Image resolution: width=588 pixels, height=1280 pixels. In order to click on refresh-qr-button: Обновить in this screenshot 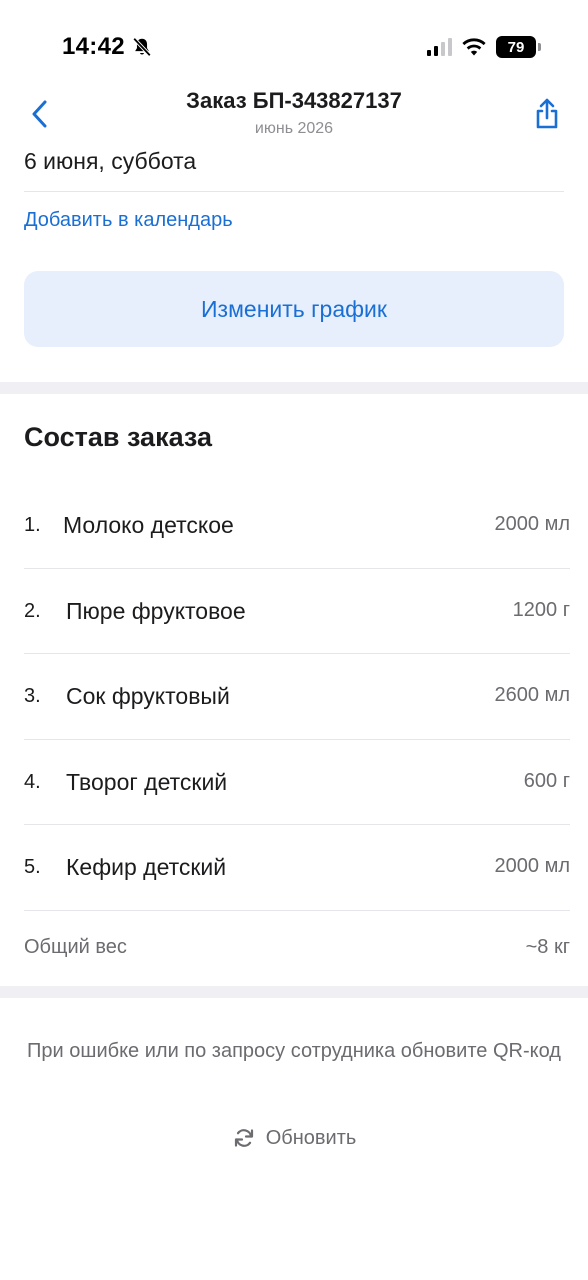, I will do `click(294, 1138)`.